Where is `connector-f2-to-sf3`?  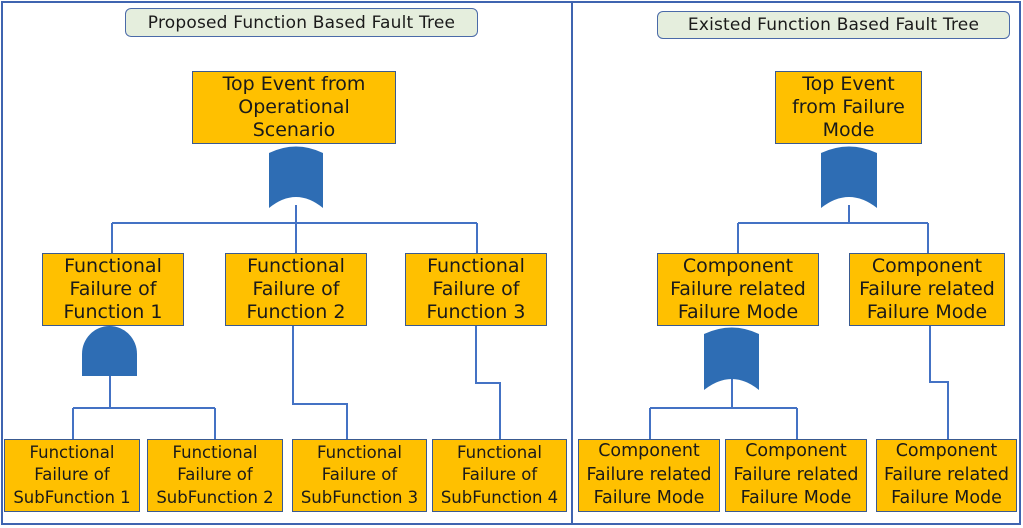
connector-f2-to-sf3 is located at coordinates (320, 382).